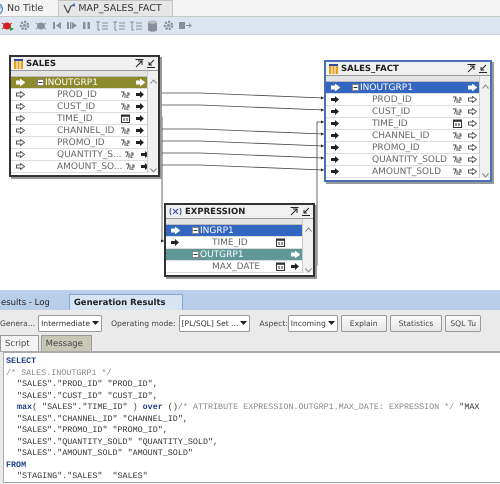 The height and width of the screenshot is (484, 500). I want to click on cylinder-icon, so click(152, 26).